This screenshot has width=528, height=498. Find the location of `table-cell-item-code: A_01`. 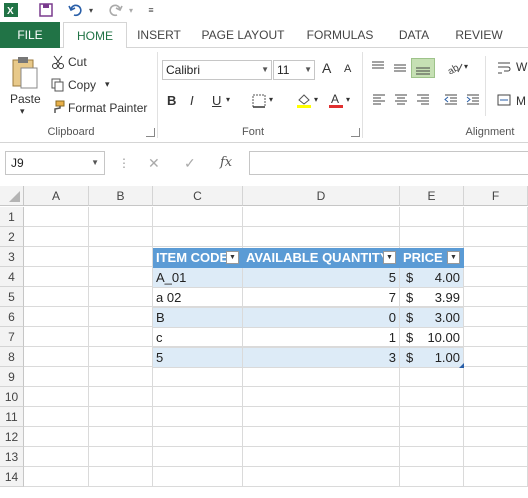

table-cell-item-code: A_01 is located at coordinates (198, 278).